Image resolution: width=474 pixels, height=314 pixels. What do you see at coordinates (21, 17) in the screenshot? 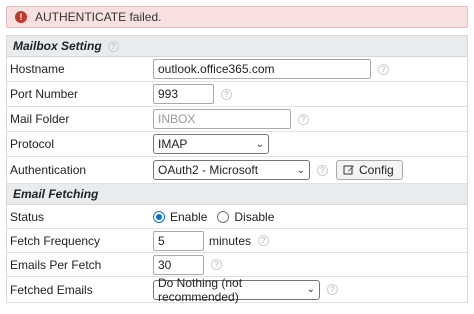
I see `error-icon: !` at bounding box center [21, 17].